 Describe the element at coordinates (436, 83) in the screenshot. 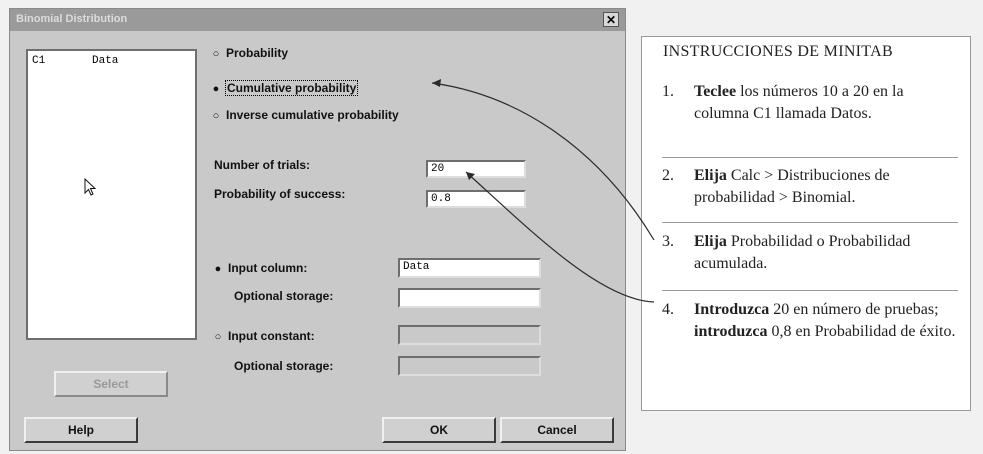

I see `arrowhead-cumulative` at that location.